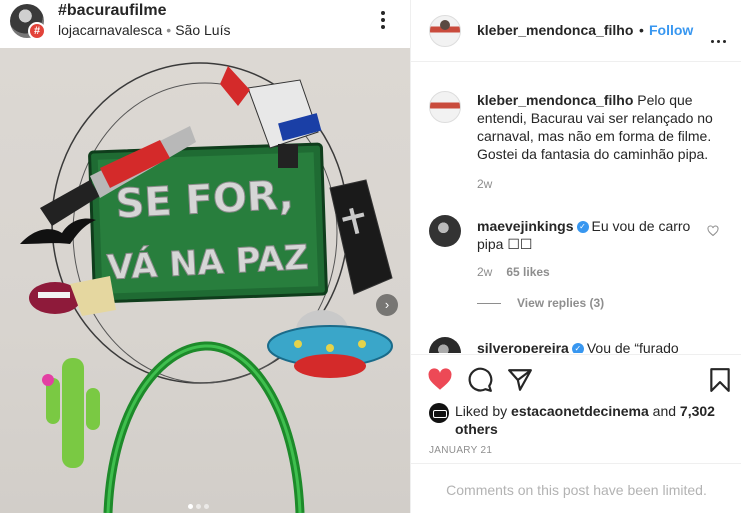  What do you see at coordinates (671, 30) in the screenshot?
I see `follow-button: Follow` at bounding box center [671, 30].